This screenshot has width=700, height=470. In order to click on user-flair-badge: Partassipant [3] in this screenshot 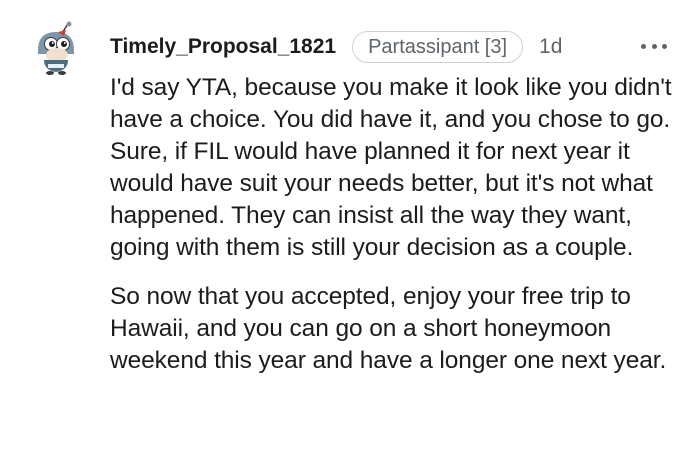, I will do `click(438, 47)`.